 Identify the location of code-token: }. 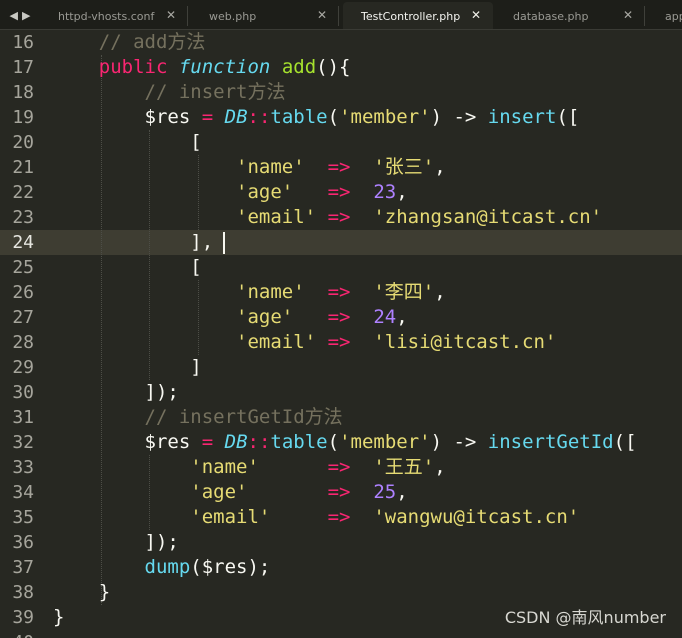
(82, 592).